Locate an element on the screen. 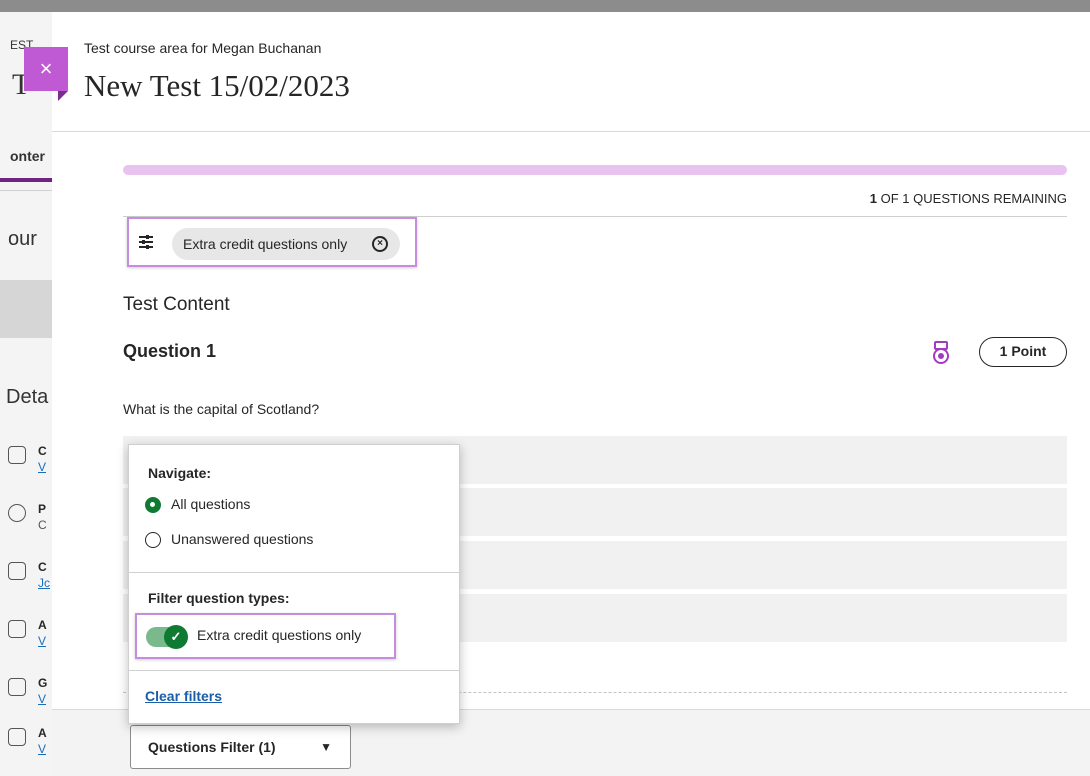  medal-icon is located at coordinates (941, 352).